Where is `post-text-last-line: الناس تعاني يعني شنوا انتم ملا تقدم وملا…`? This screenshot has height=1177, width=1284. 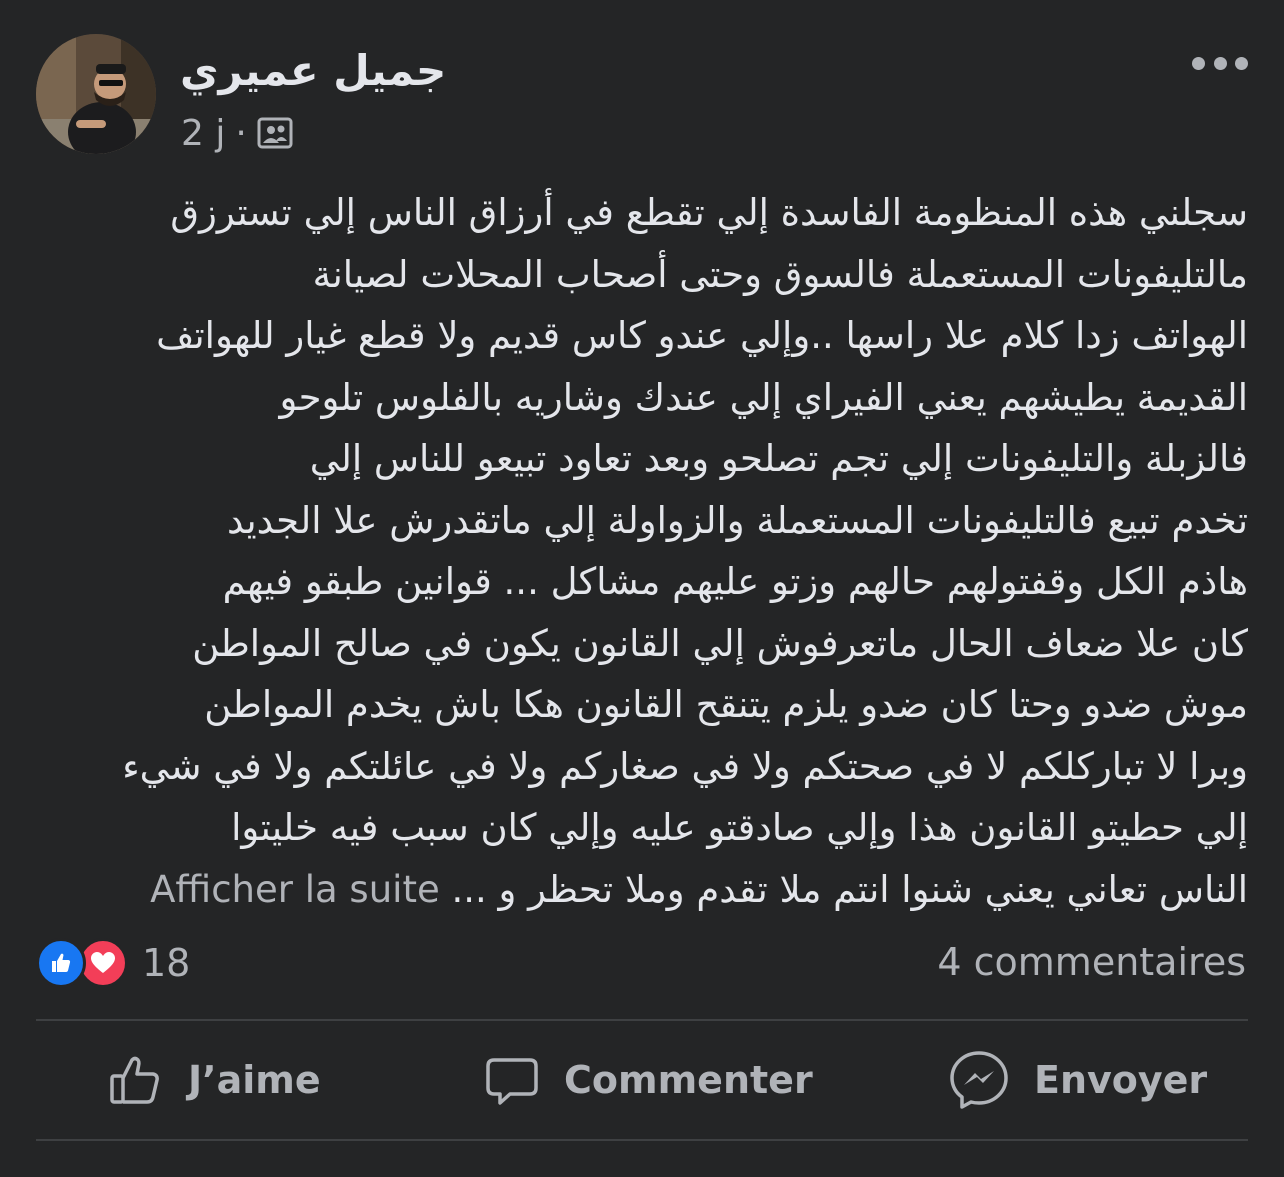
post-text-last-line: الناس تعاني يعني شنوا انتم ملا تقدم وملا… is located at coordinates (642, 890).